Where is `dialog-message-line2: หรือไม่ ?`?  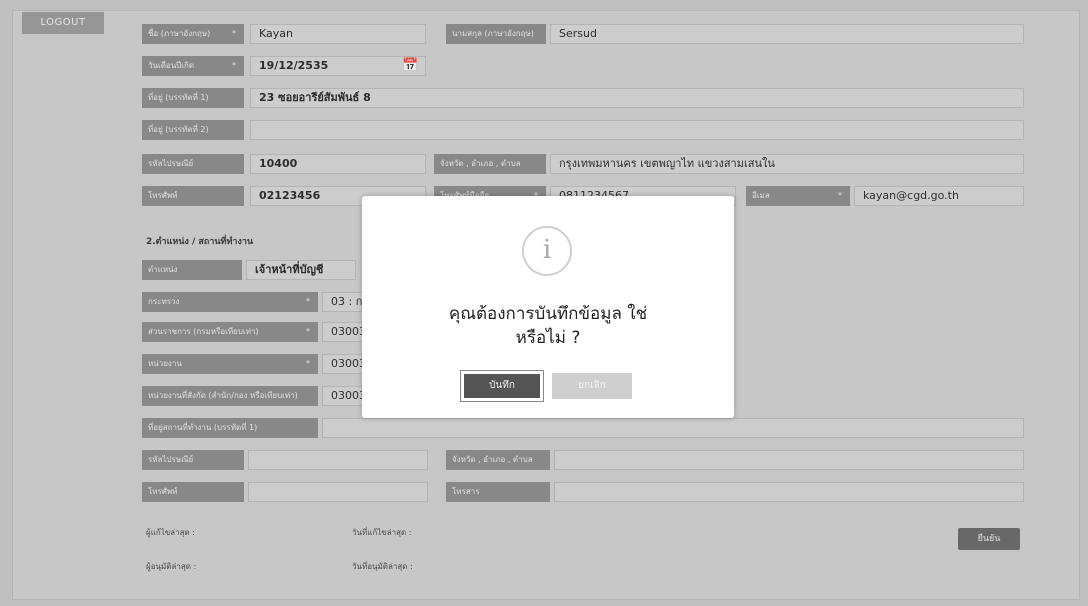 dialog-message-line2: หรือไม่ ? is located at coordinates (548, 338).